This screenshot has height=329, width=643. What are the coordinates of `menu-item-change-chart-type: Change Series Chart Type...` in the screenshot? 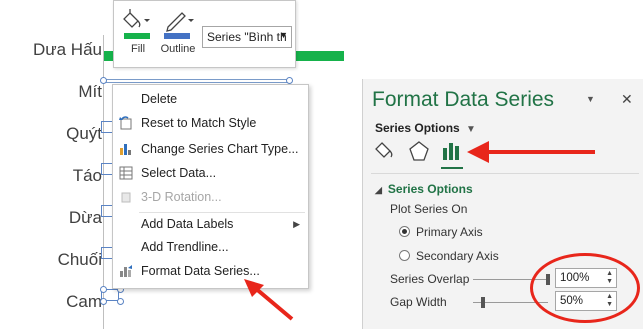 It's located at (210, 149).